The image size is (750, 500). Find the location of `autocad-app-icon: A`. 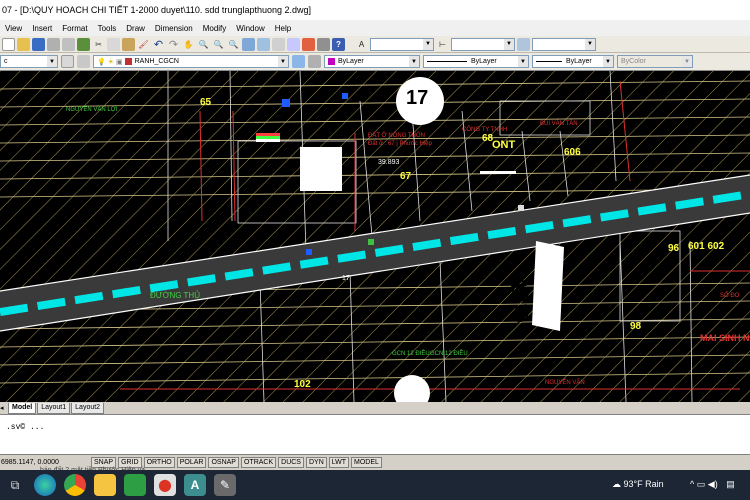

autocad-app-icon: A is located at coordinates (195, 485).